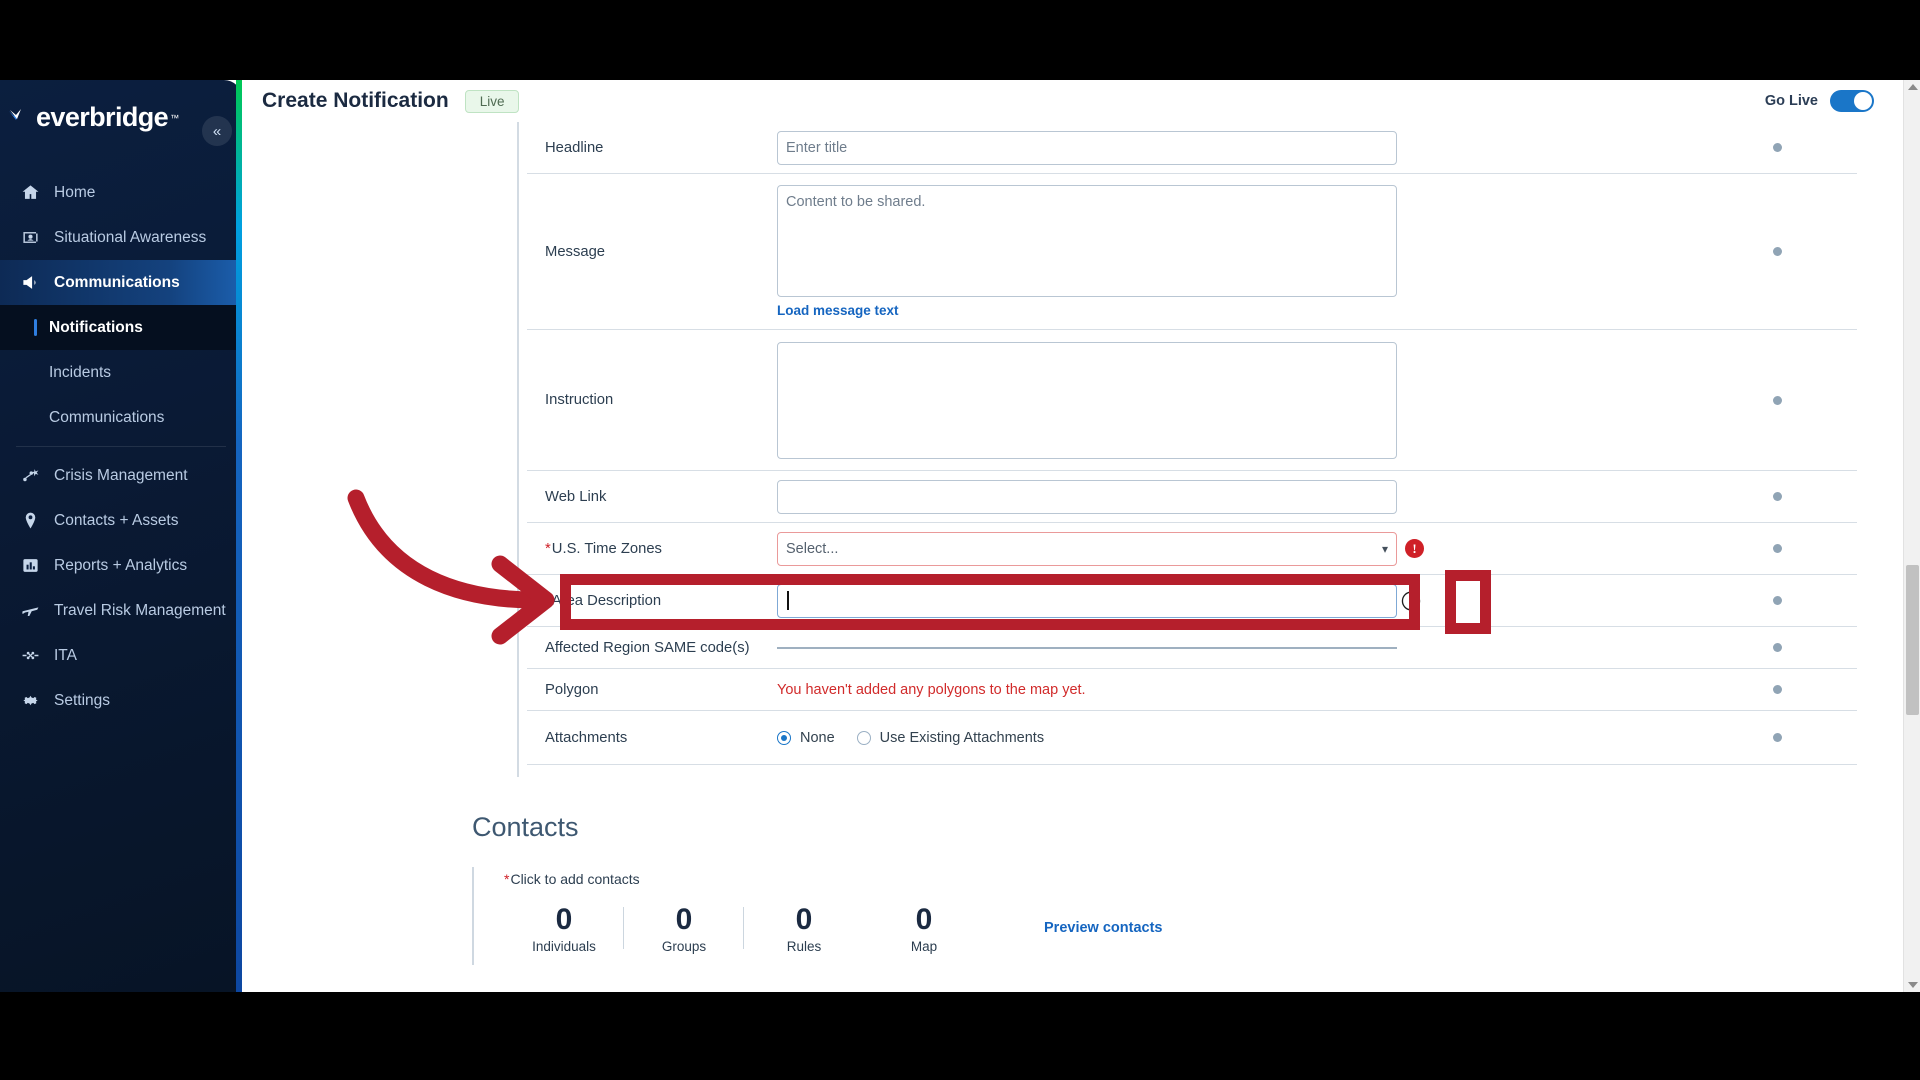 This screenshot has width=1920, height=1080. Describe the element at coordinates (1913, 985) in the screenshot. I see `scroll-down-arrow-icon` at that location.